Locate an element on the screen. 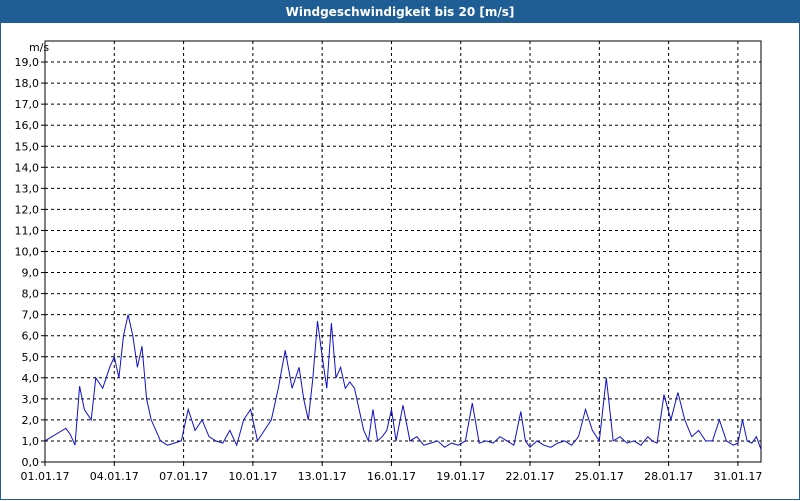 The image size is (800, 501). x-tick-label: 22.01.17 is located at coordinates (530, 476).